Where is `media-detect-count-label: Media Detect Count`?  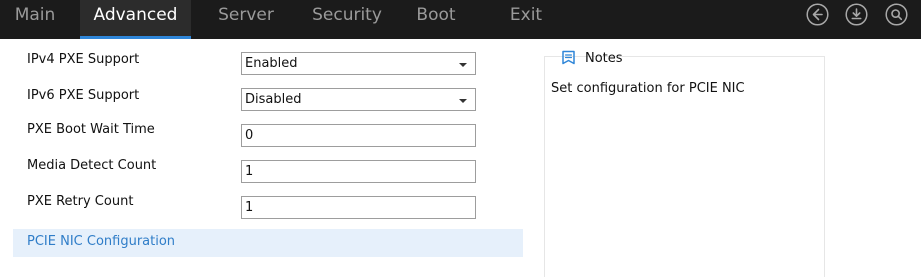
media-detect-count-label: Media Detect Count is located at coordinates (92, 165).